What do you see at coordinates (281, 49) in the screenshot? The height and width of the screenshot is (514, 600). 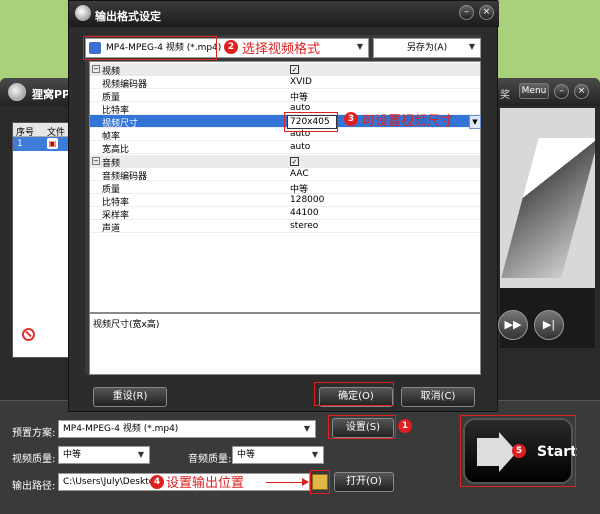 I see `annotation-text: 选择视频格式` at bounding box center [281, 49].